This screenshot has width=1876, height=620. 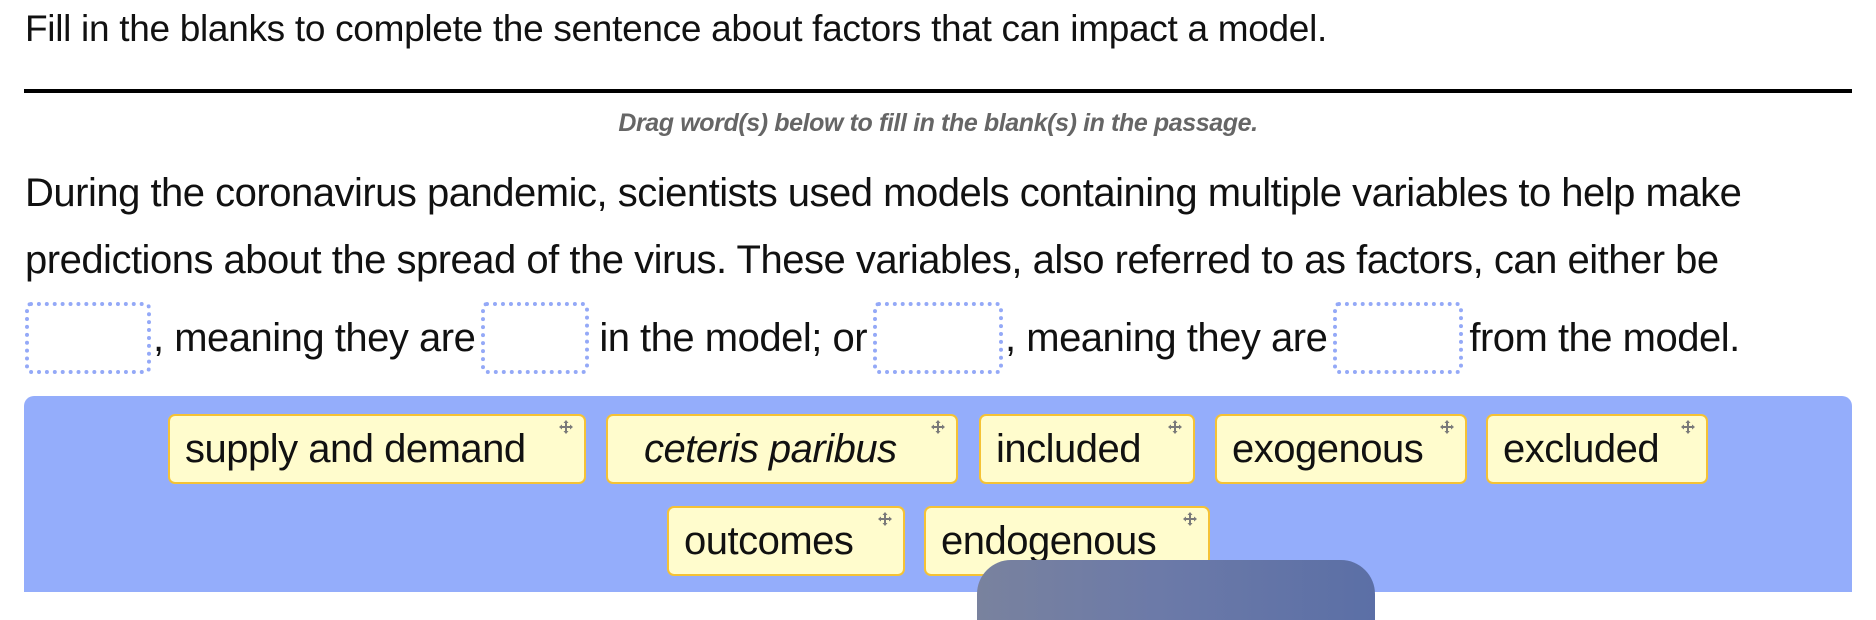 I want to click on heading-divider, so click(x=938, y=91).